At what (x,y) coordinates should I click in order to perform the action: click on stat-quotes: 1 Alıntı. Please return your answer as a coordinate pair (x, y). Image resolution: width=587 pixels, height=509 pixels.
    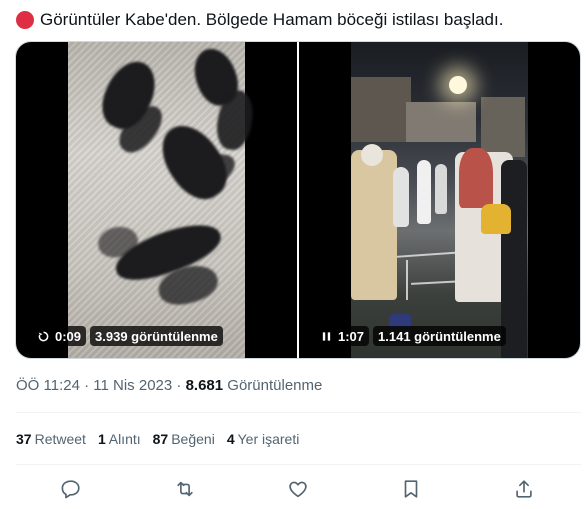
    Looking at the image, I should click on (119, 439).